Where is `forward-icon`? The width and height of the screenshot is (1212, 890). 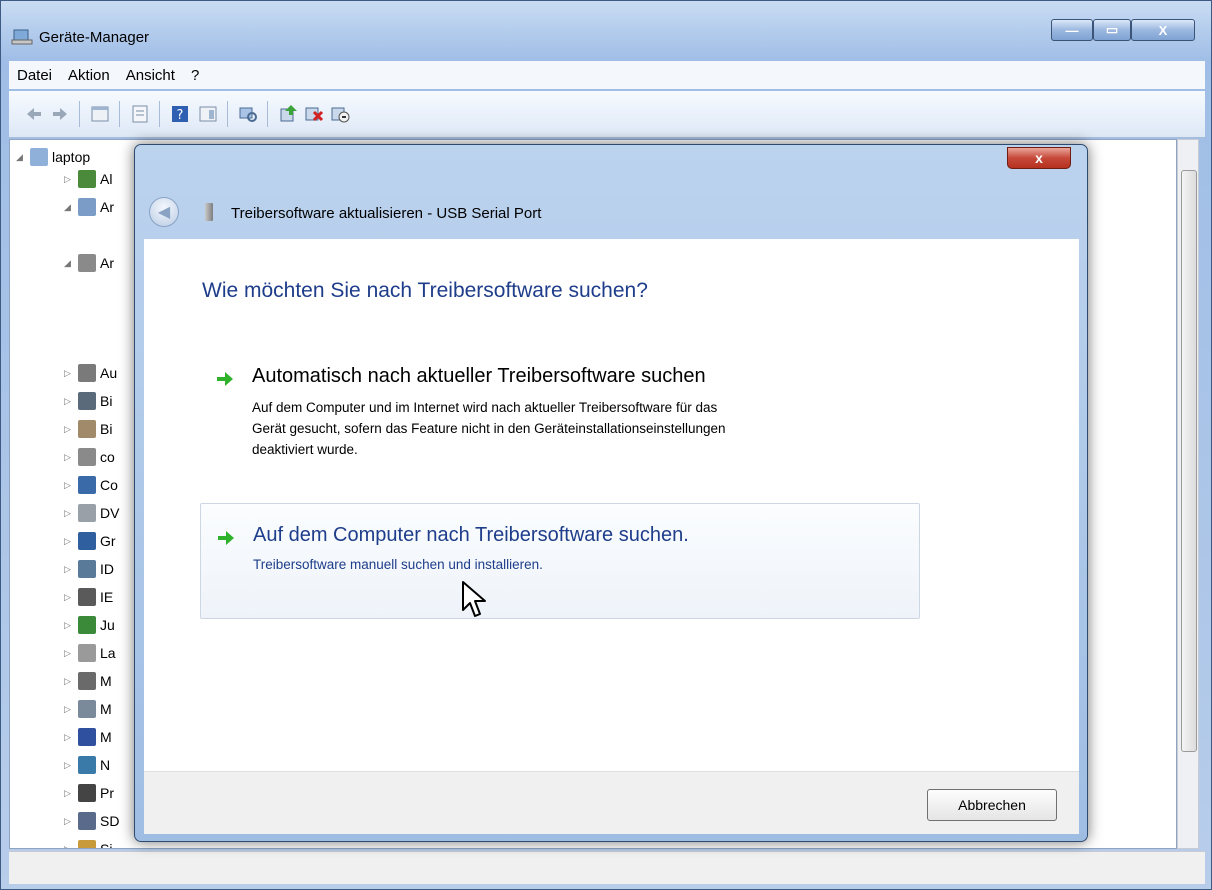
forward-icon is located at coordinates (60, 114).